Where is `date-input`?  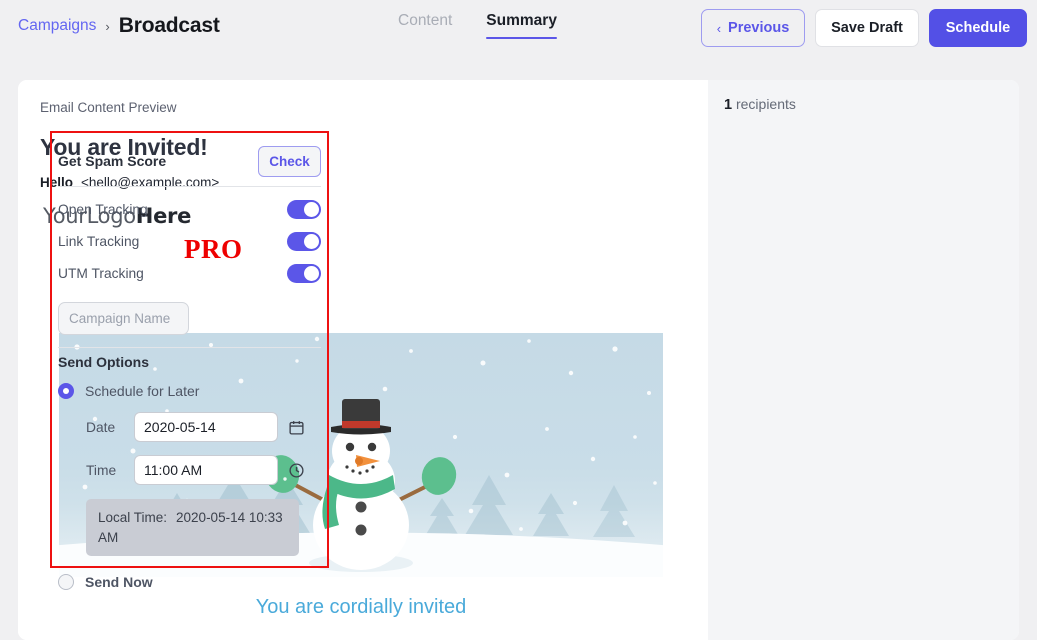
date-input is located at coordinates (206, 427).